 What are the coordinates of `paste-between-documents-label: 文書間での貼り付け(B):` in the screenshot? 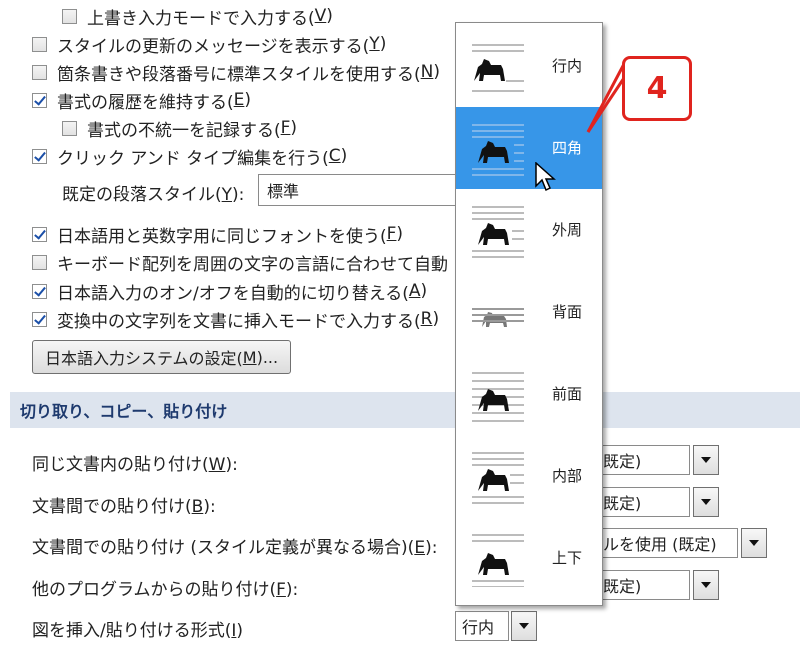 It's located at (124, 504).